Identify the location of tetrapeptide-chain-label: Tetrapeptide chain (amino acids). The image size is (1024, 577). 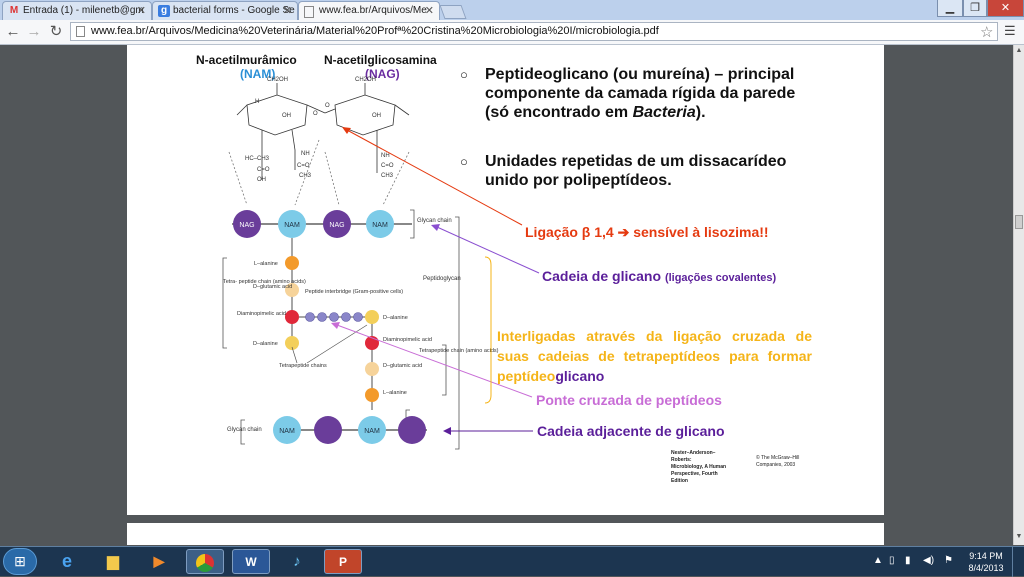
(459, 351).